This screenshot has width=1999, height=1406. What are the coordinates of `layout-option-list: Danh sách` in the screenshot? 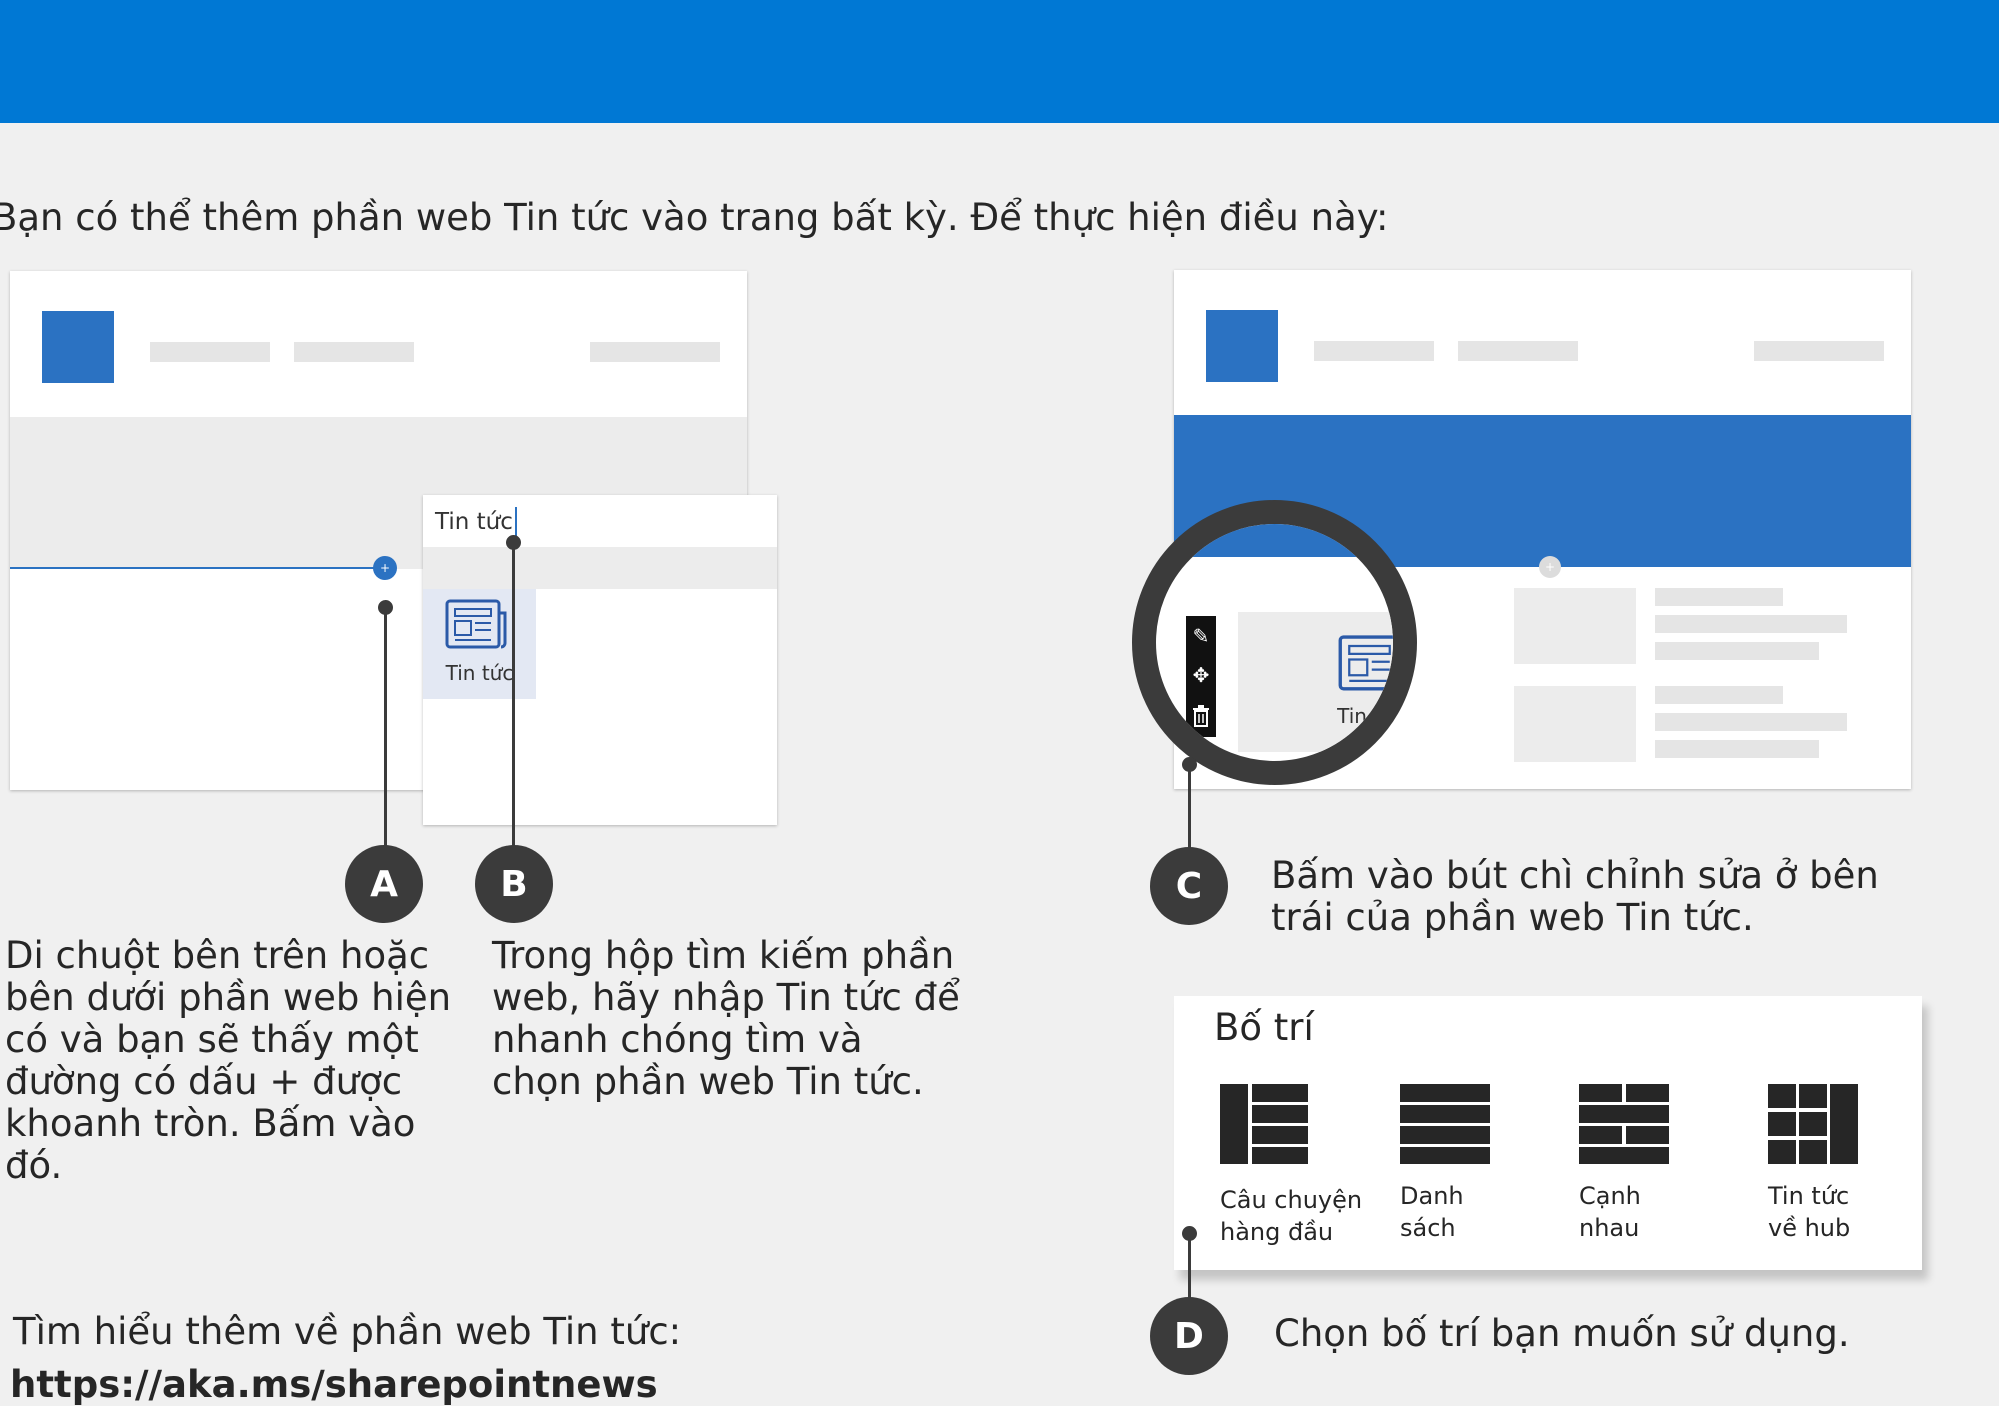 It's located at (1470, 1169).